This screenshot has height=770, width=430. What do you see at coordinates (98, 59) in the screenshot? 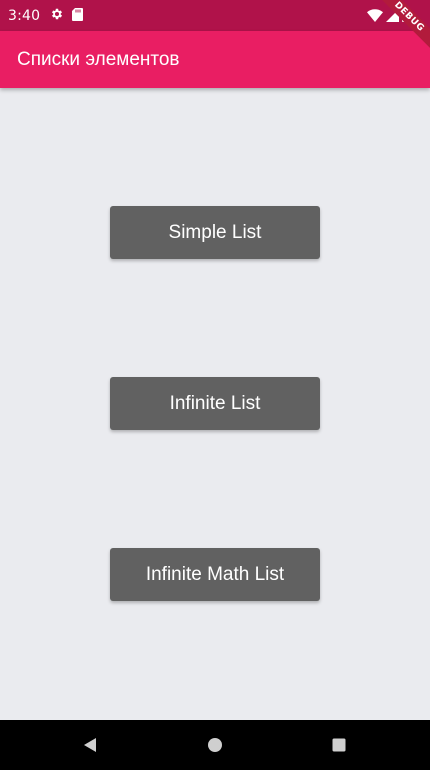
I see `app-title: Списки элементов` at bounding box center [98, 59].